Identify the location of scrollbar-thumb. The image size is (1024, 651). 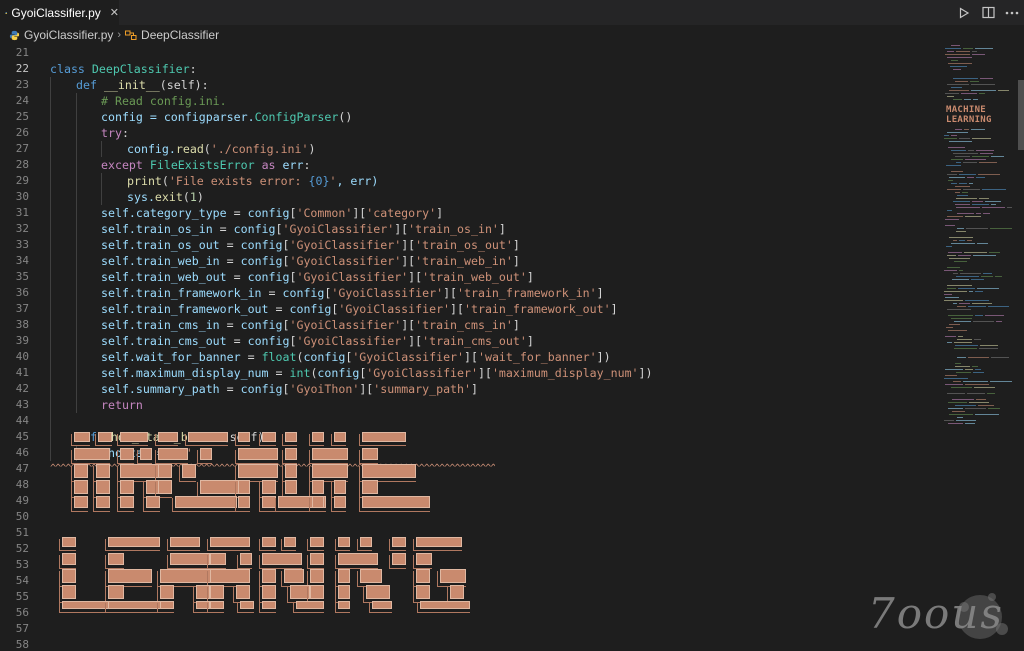
(1021, 115).